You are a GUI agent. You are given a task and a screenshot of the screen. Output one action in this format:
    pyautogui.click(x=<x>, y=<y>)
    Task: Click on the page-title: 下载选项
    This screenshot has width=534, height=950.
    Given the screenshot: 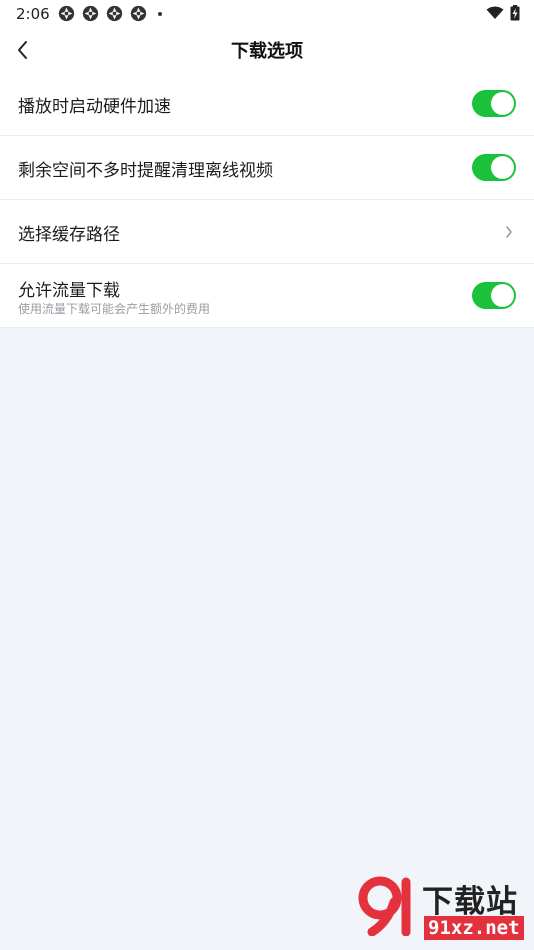 What is the action you would take?
    pyautogui.click(x=267, y=51)
    